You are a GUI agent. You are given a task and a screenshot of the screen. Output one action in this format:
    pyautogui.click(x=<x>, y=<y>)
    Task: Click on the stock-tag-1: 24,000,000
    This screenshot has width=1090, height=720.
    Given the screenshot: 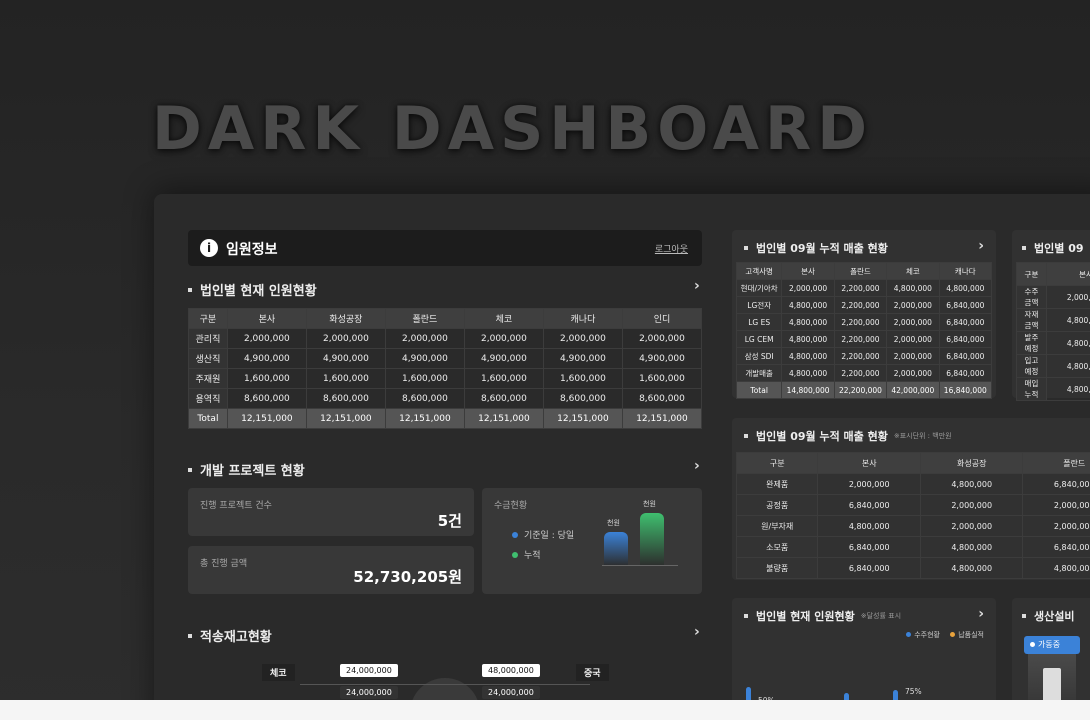 What is the action you would take?
    pyautogui.click(x=369, y=670)
    